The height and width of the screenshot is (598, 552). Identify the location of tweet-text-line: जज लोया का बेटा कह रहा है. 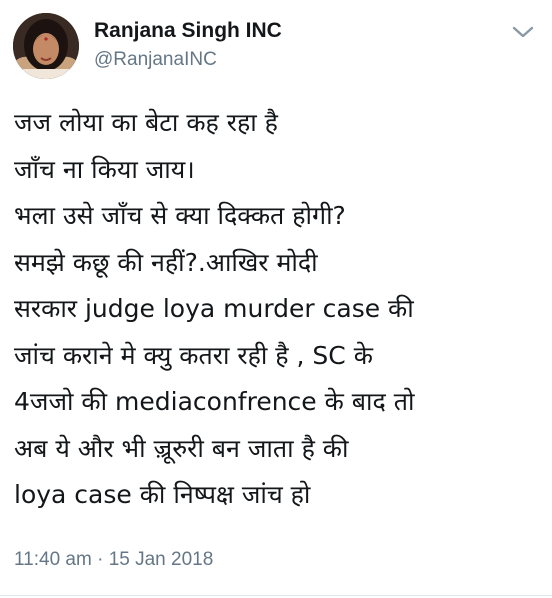
(146, 122).